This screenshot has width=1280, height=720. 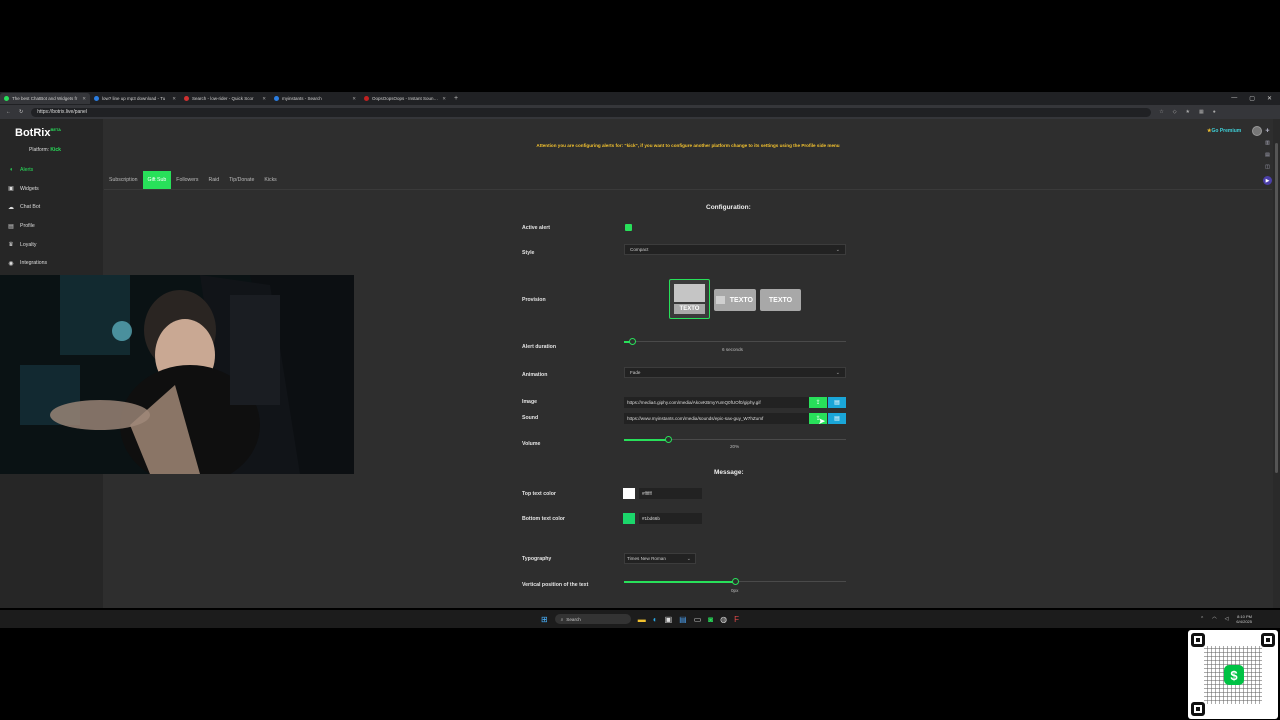 I want to click on back-icon: ←, so click(x=8, y=112).